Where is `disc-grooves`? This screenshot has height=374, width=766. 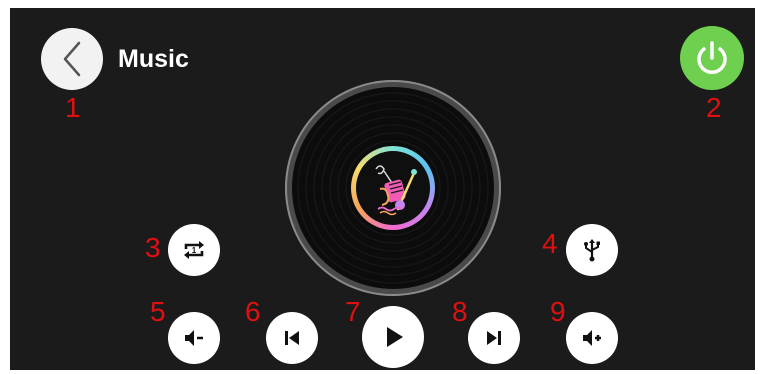
disc-grooves is located at coordinates (393, 188).